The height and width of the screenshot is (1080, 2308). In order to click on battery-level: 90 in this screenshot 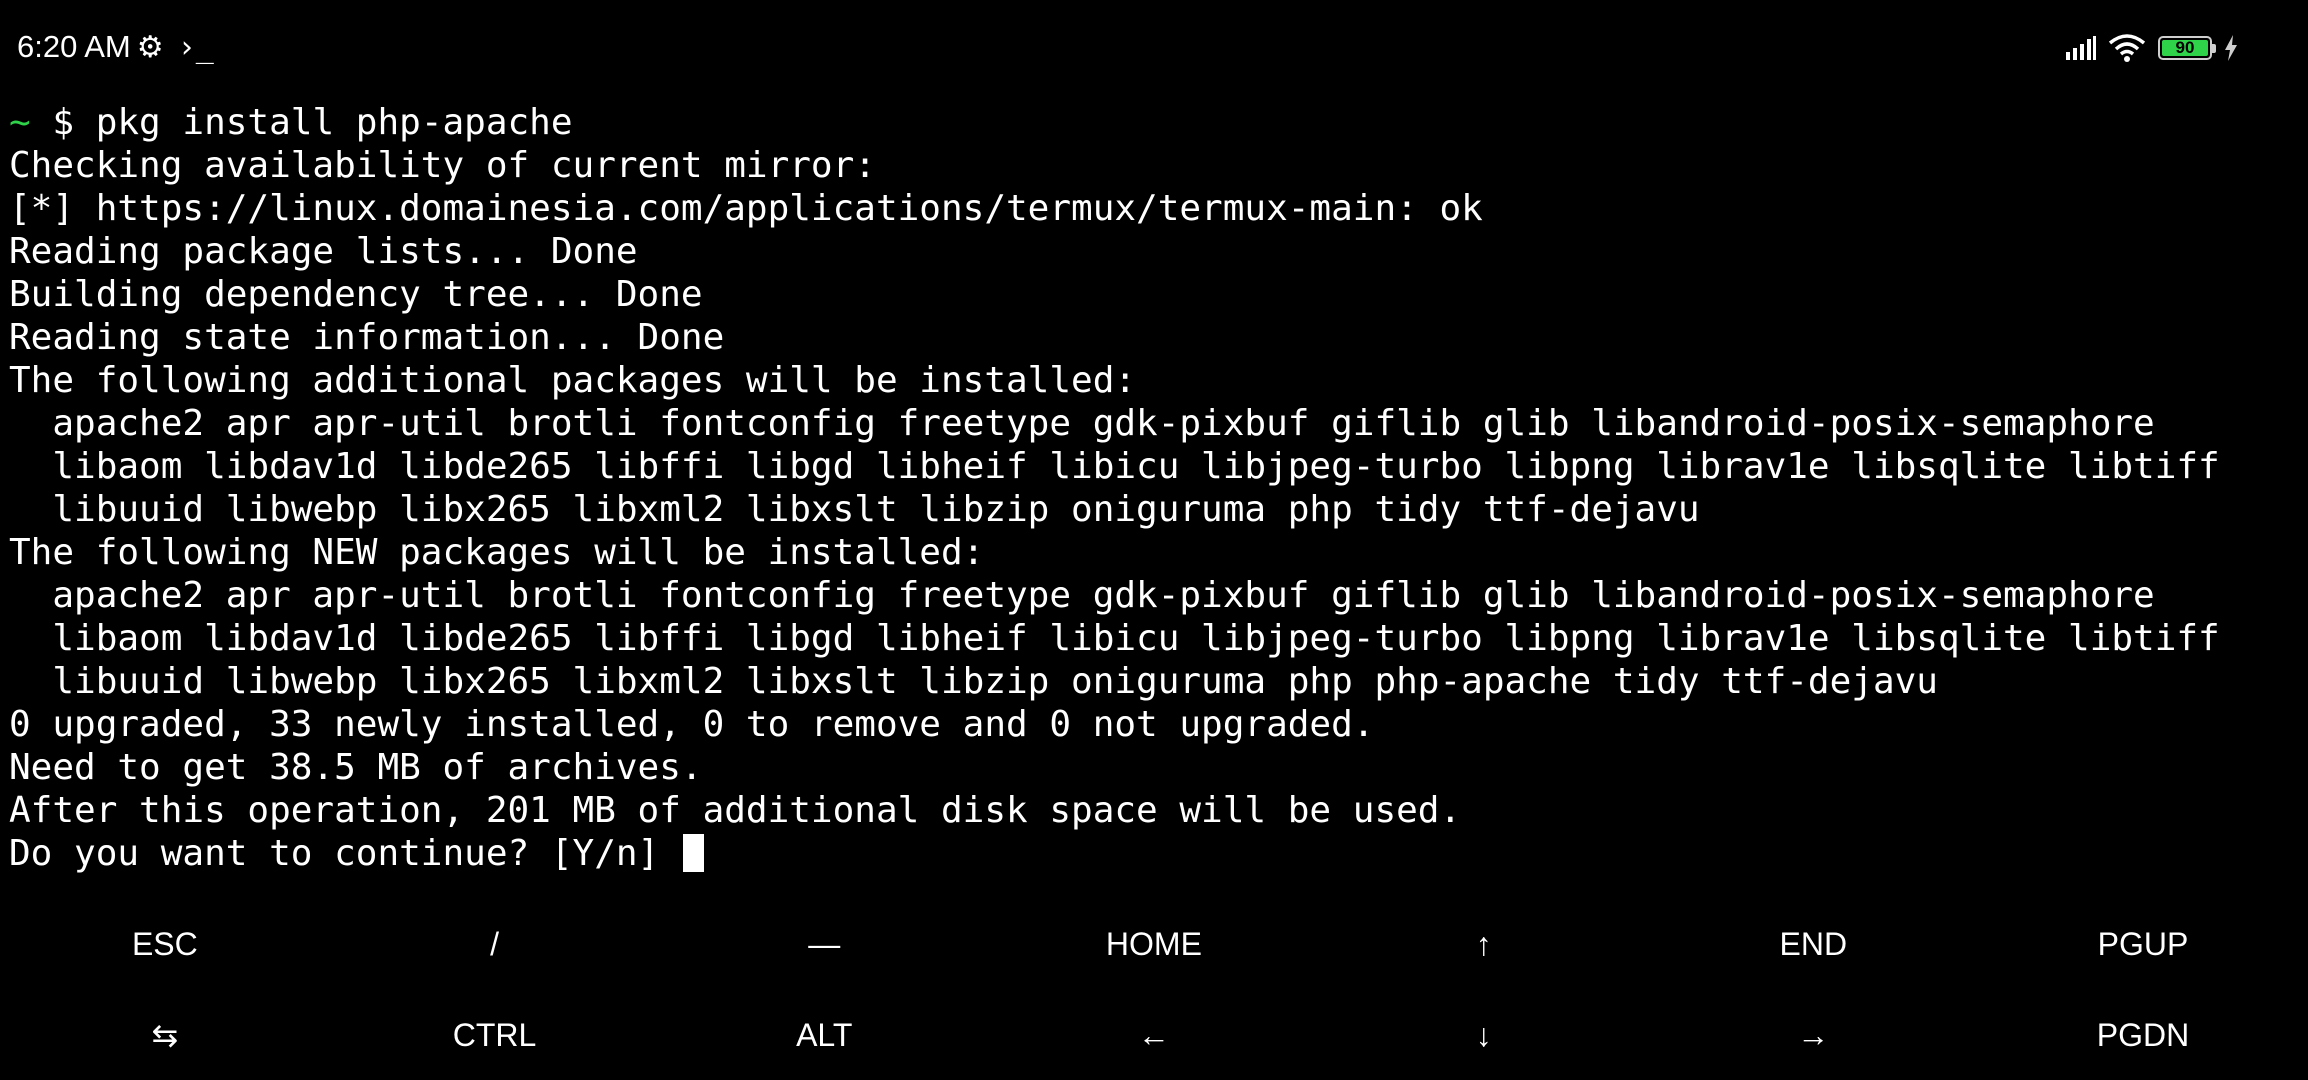, I will do `click(2185, 47)`.